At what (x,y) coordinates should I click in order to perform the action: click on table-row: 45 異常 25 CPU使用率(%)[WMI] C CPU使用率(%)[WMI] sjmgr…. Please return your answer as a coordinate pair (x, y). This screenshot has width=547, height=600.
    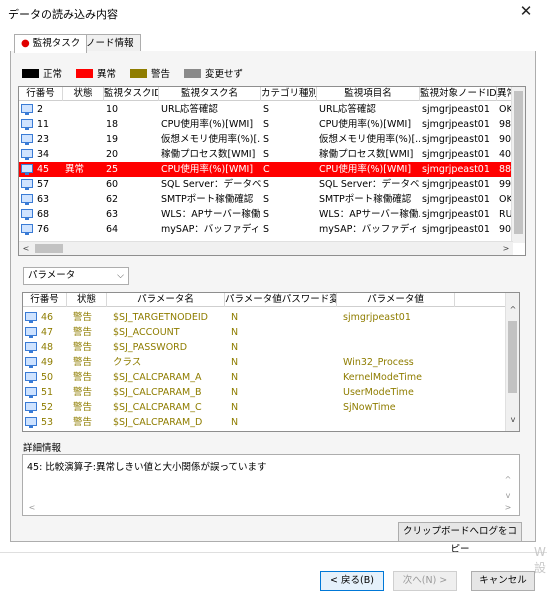
    Looking at the image, I should click on (266, 169).